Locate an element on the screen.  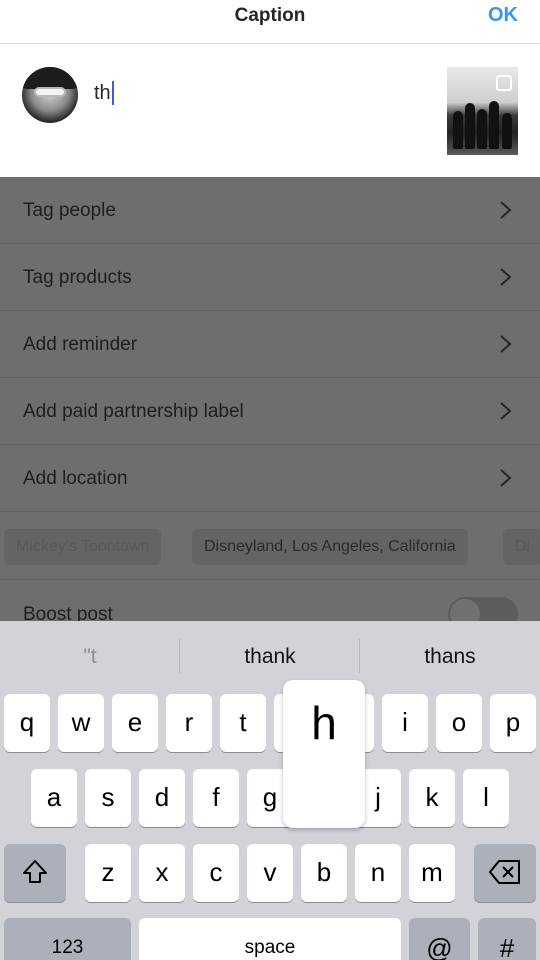
avatar is located at coordinates (50, 95).